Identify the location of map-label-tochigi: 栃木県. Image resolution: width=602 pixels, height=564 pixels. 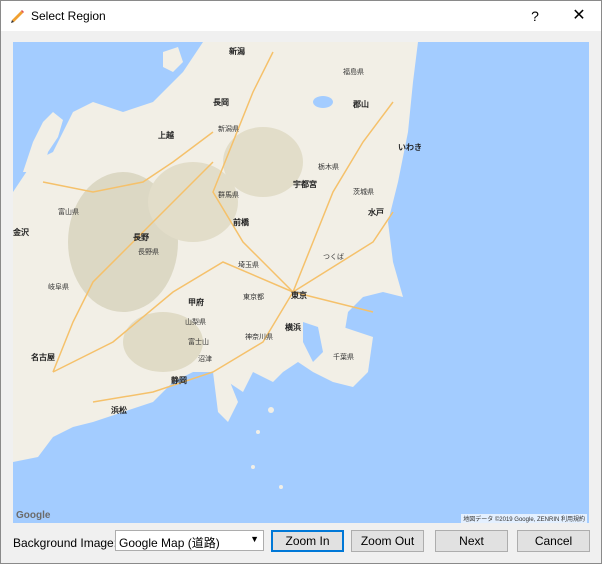
(328, 167).